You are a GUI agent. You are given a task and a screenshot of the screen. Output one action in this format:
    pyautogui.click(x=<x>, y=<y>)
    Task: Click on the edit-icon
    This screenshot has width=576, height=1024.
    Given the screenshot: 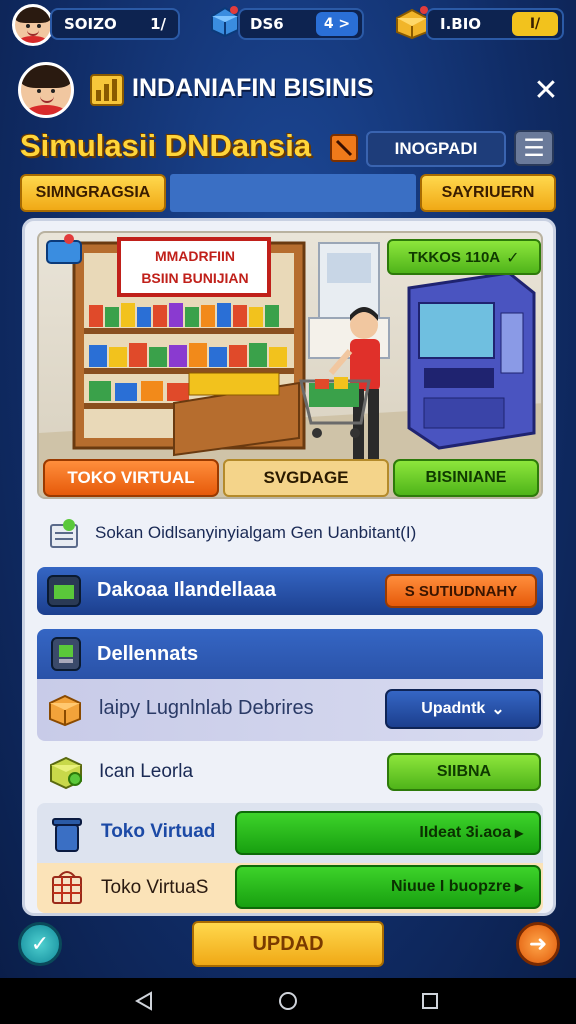 What is the action you would take?
    pyautogui.click(x=344, y=148)
    